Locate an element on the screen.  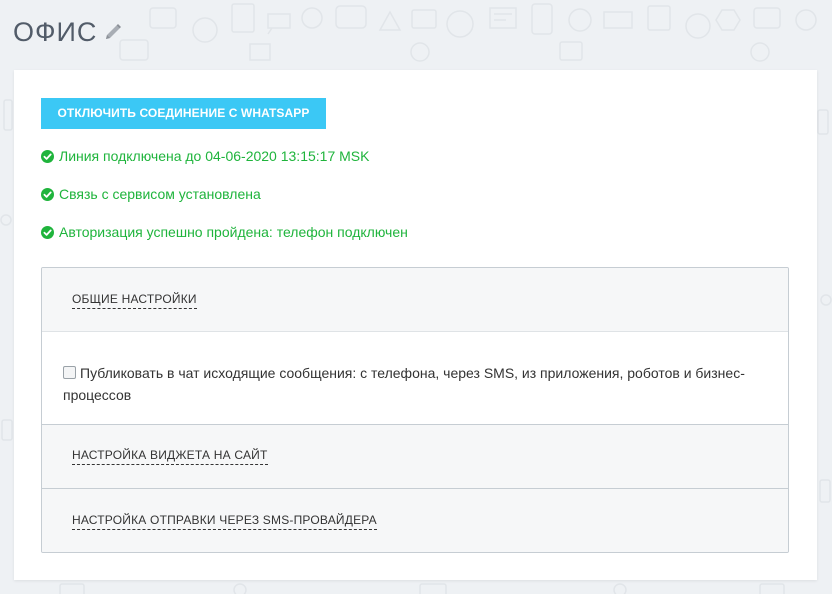
page-header: ОФИС is located at coordinates (68, 32).